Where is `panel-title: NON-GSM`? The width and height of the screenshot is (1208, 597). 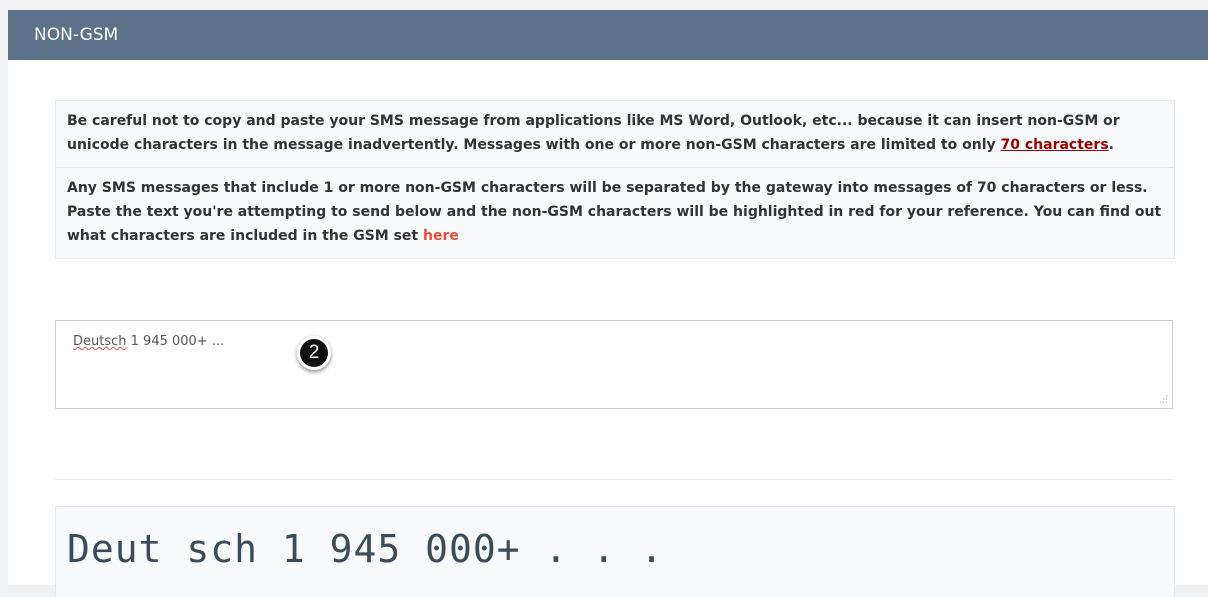 panel-title: NON-GSM is located at coordinates (76, 35).